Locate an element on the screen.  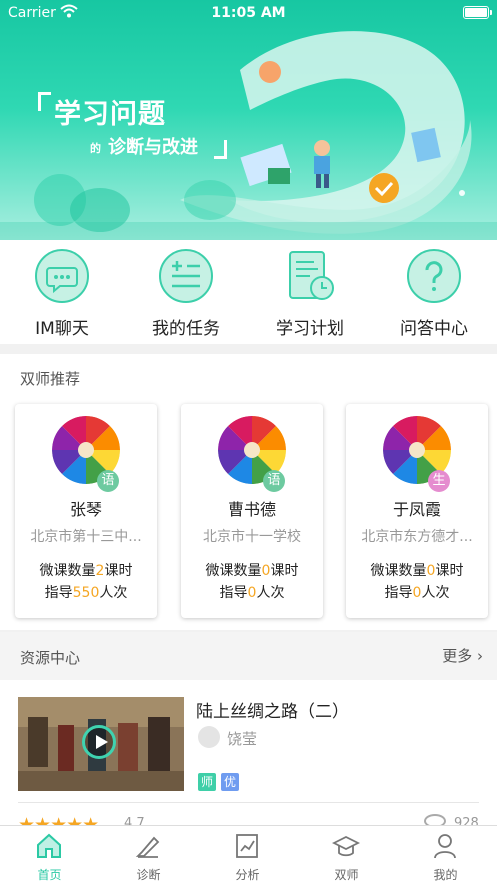
teacher-card: 生 于凤霞 北京市东方德才... 微课数量0课时 指导0人次 is located at coordinates (417, 511).